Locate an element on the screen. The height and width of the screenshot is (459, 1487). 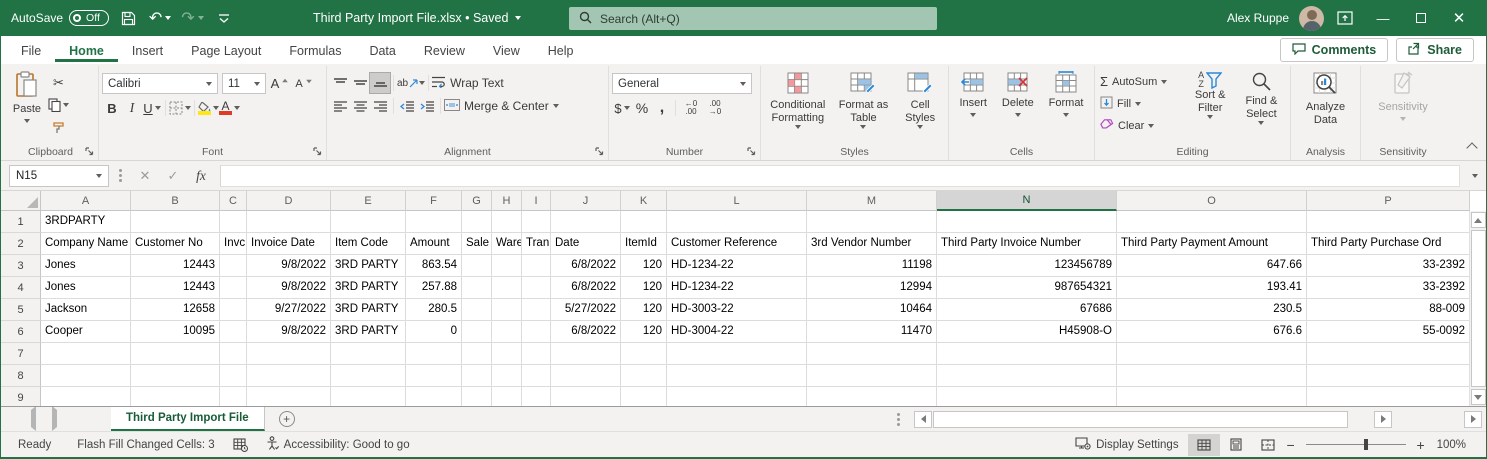
cell-N9 is located at coordinates (1027, 396).